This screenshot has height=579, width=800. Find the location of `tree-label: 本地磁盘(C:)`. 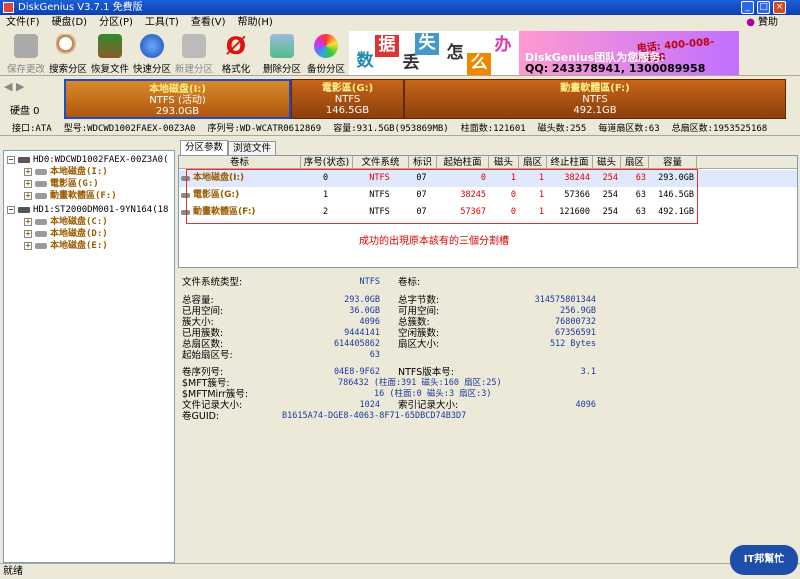

tree-label: 本地磁盘(C:) is located at coordinates (79, 222).